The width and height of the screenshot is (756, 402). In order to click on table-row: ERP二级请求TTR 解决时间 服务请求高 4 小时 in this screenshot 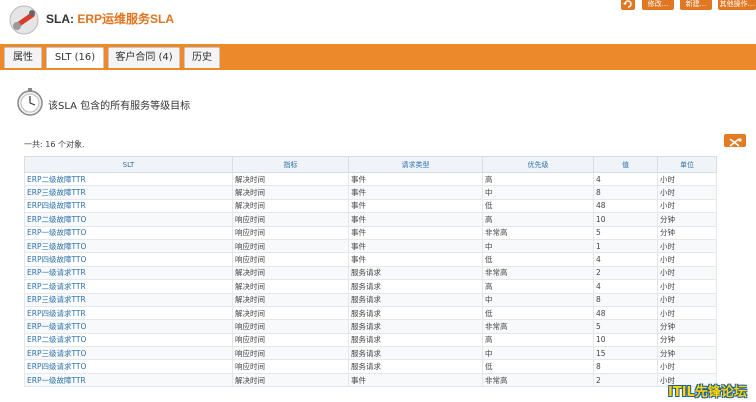, I will do `click(370, 286)`.